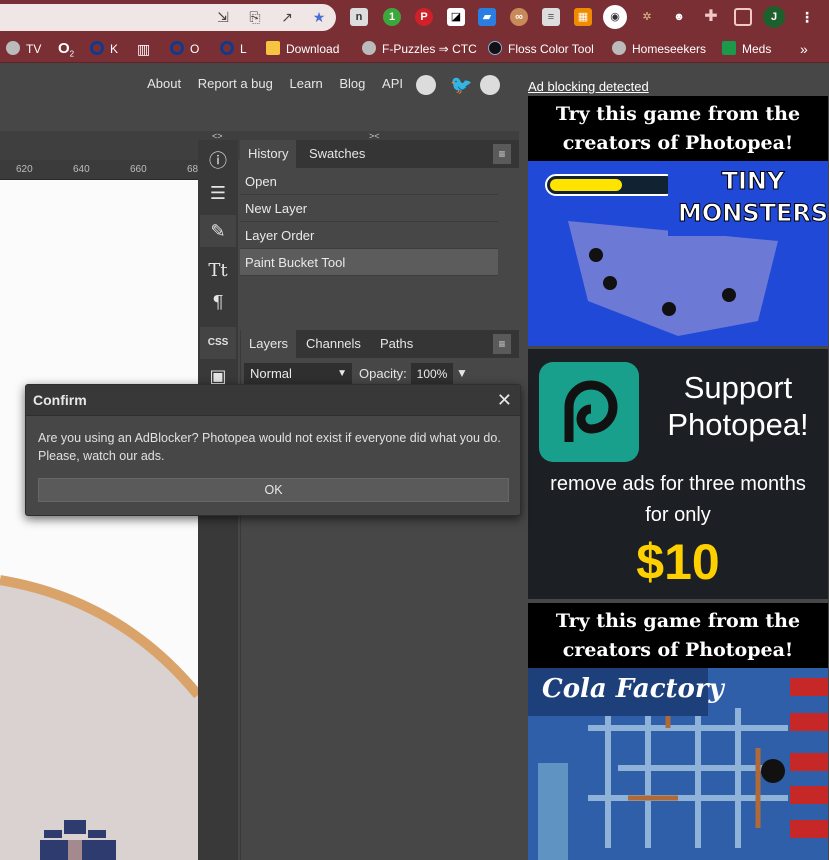  I want to click on camera-ext: ◉, so click(615, 17).